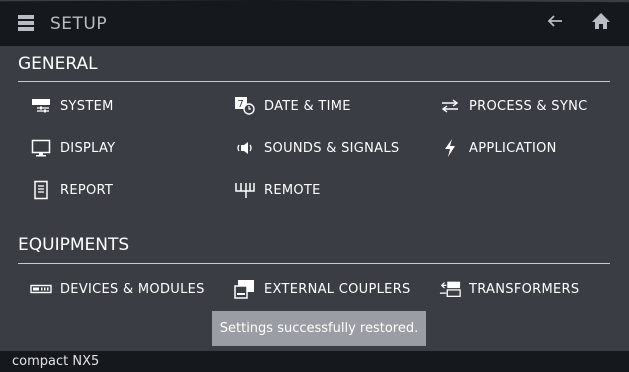  What do you see at coordinates (41, 190) in the screenshot?
I see `report-icon` at bounding box center [41, 190].